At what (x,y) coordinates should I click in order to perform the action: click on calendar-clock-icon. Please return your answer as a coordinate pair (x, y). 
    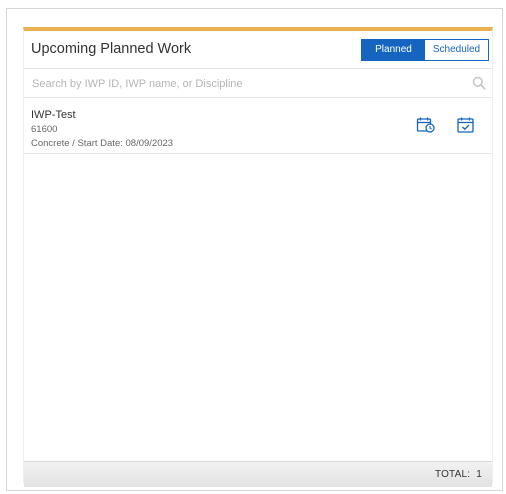
    Looking at the image, I should click on (426, 125).